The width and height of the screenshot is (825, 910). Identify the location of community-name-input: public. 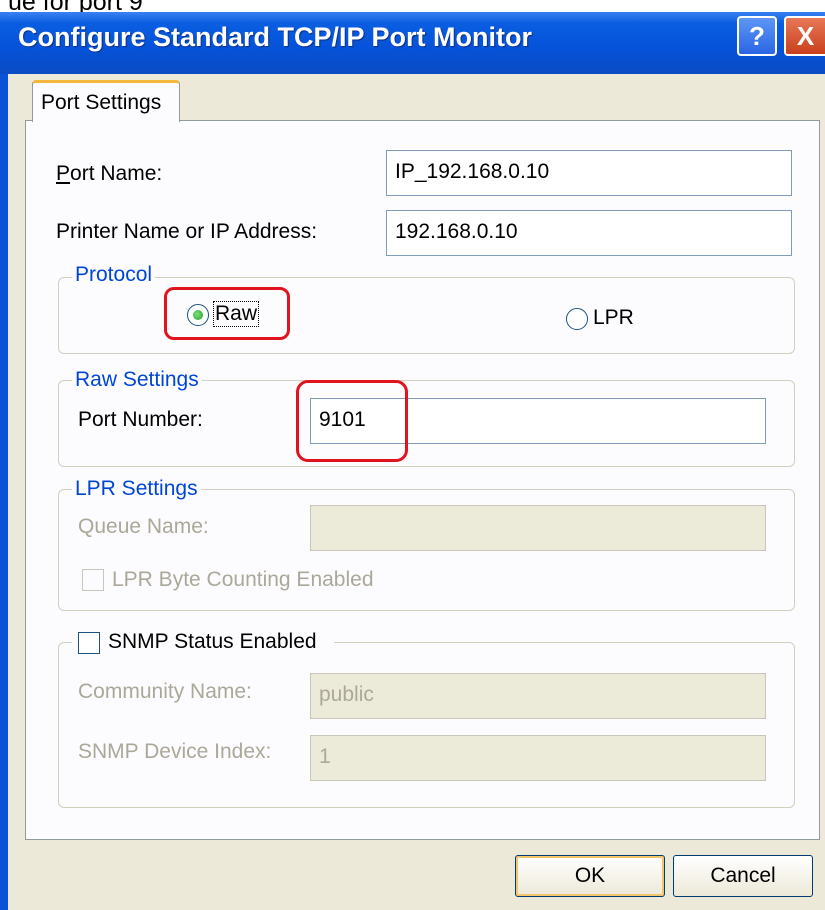
(538, 696).